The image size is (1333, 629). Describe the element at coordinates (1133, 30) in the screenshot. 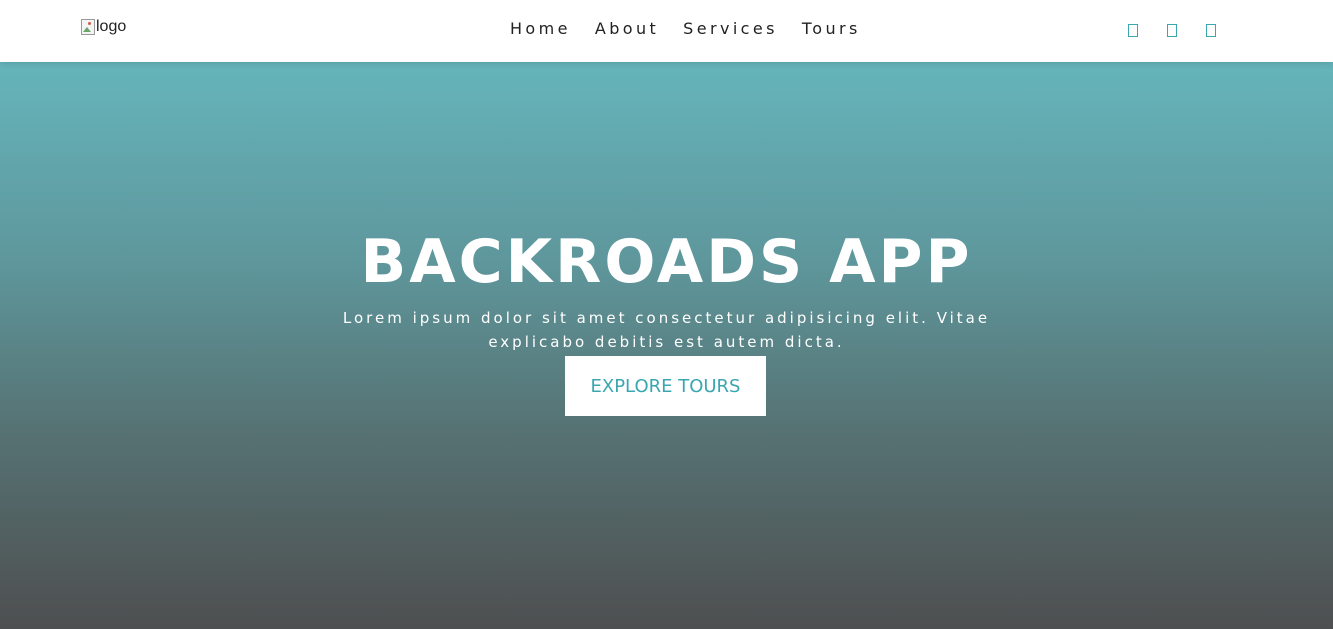

I see `facebook-icon` at that location.